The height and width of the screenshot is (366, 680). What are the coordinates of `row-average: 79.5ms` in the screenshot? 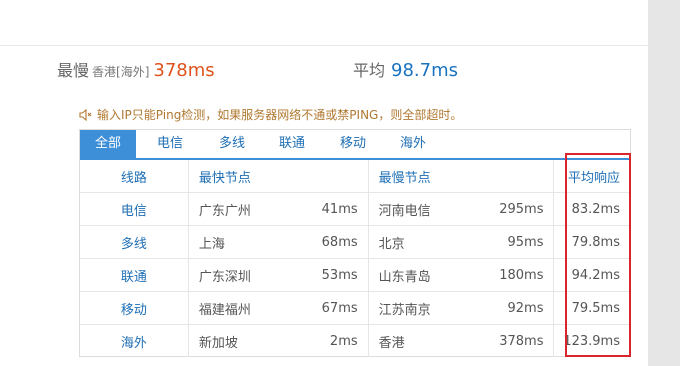 It's located at (591, 308).